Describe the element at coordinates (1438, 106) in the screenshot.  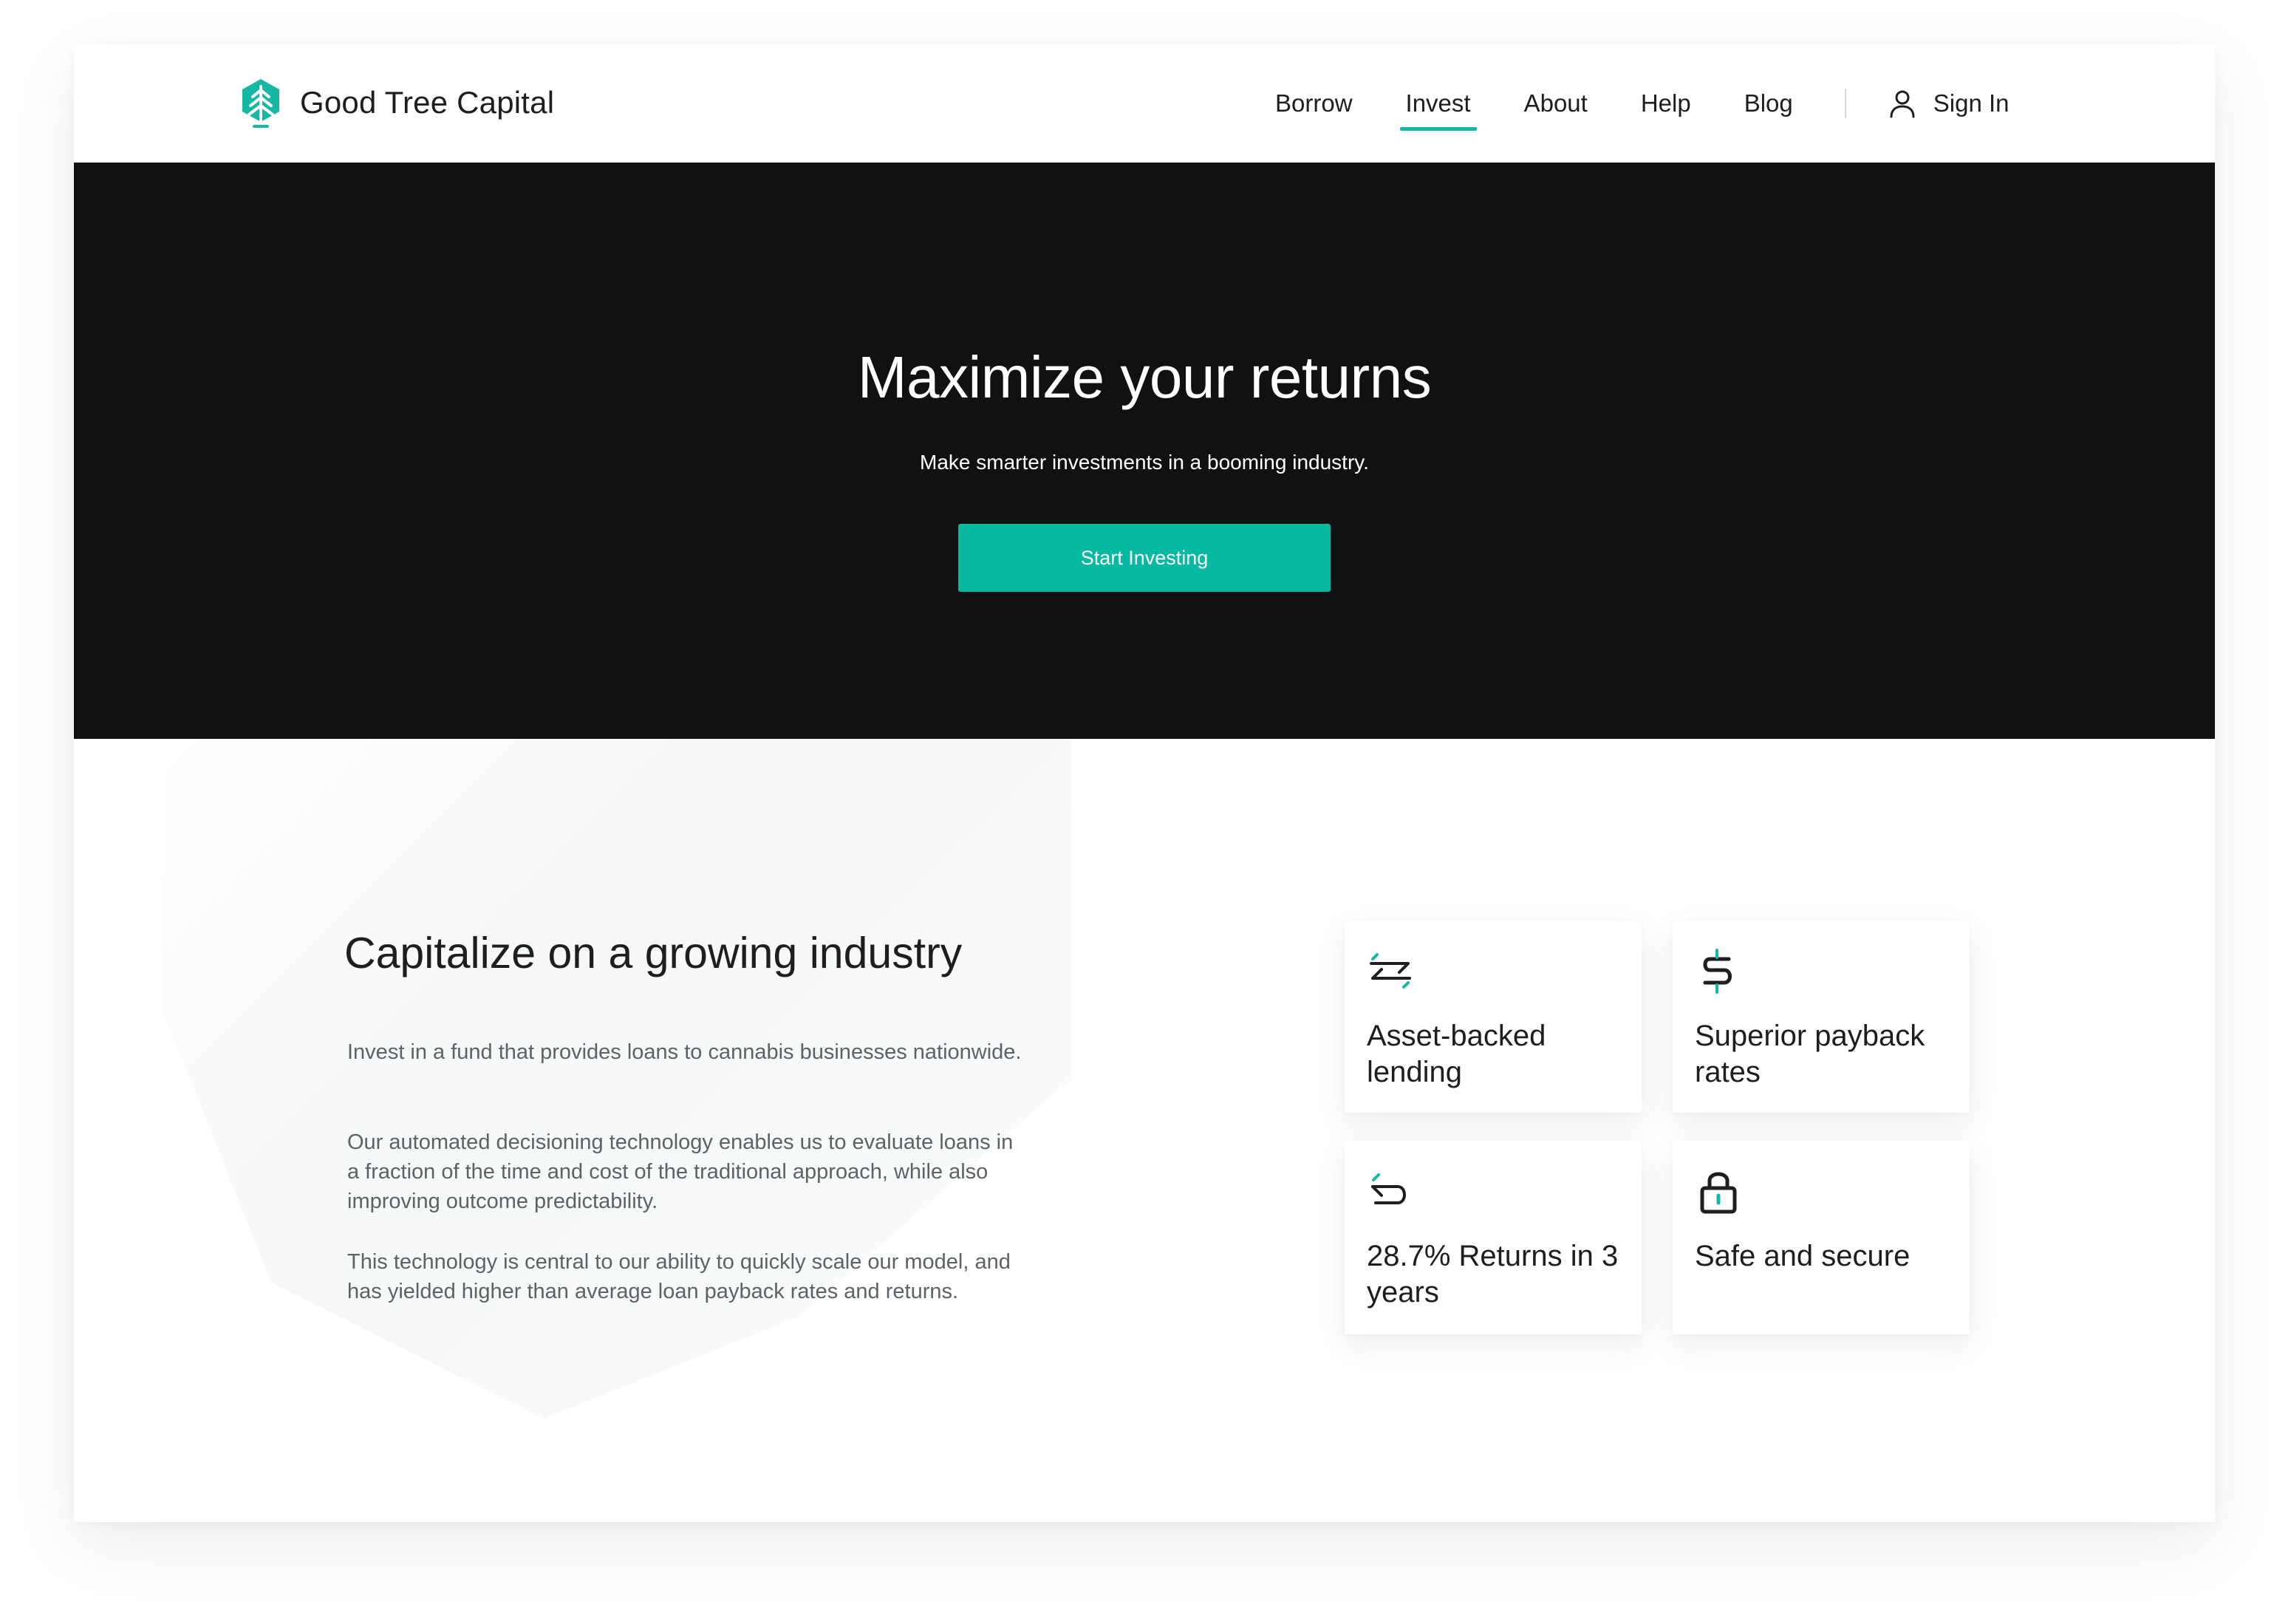
I see `nav-link-invest: Invest` at that location.